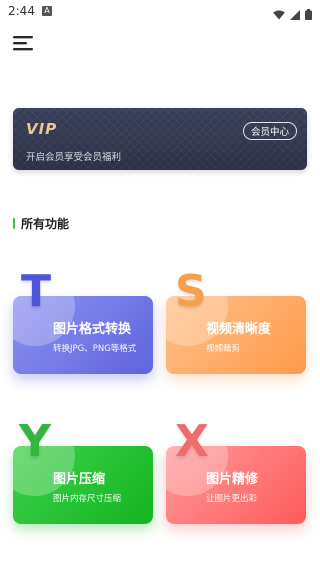 This screenshot has width=320, height=568. I want to click on feature-title: 视频清晰度, so click(239, 329).